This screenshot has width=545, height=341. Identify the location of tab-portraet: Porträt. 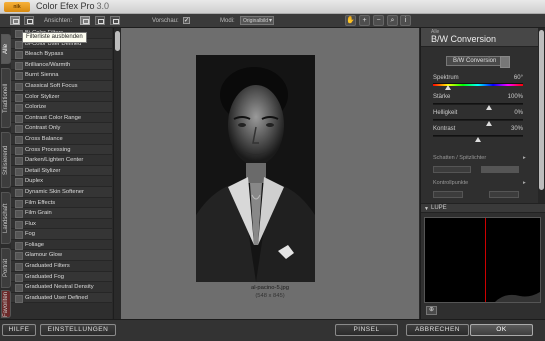
(6, 268).